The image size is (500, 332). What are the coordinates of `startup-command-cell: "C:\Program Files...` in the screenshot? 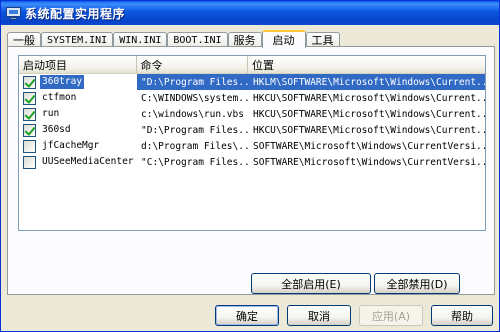 It's located at (195, 162).